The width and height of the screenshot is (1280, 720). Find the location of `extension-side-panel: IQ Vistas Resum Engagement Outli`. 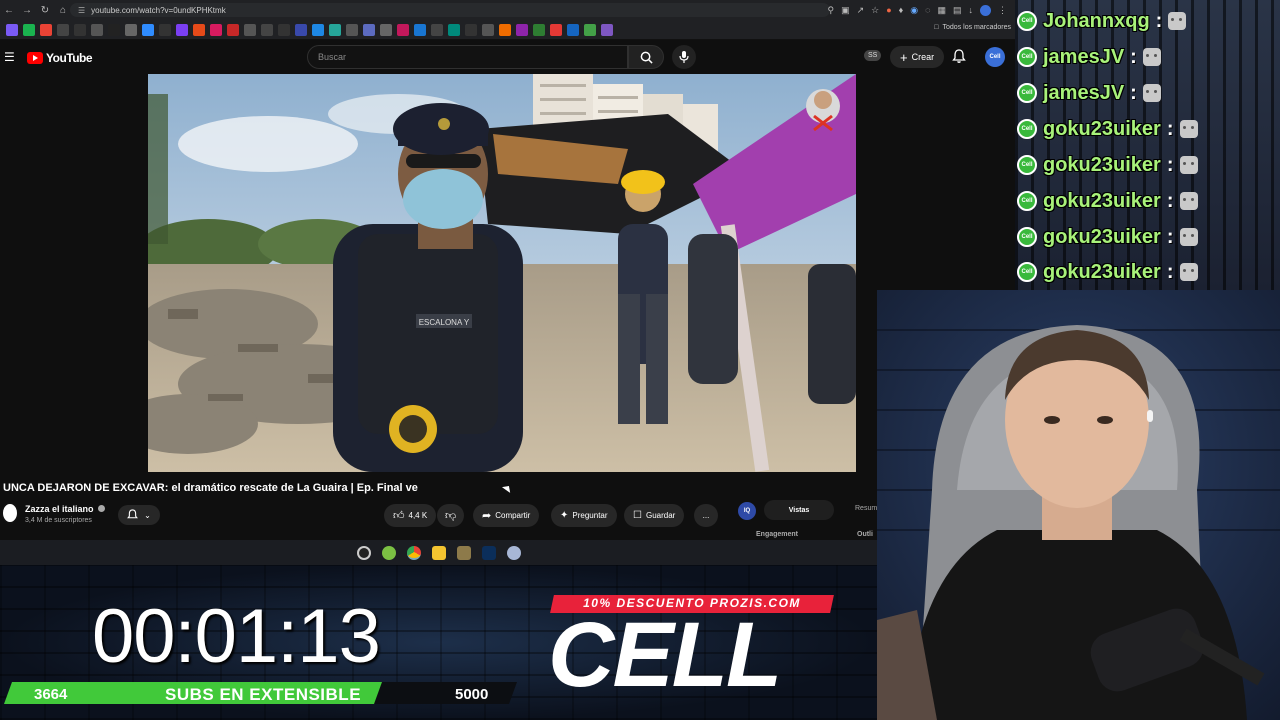

extension-side-panel: IQ Vistas Resum Engagement Outli is located at coordinates (806, 517).